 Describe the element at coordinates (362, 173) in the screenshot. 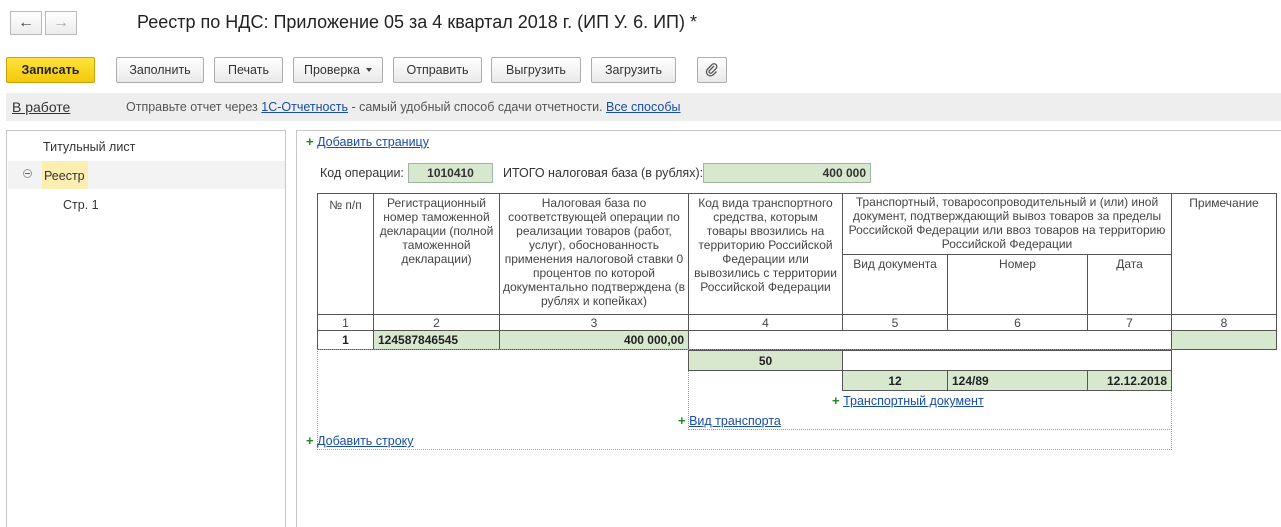

I see `op-code-label: Код операции:` at that location.